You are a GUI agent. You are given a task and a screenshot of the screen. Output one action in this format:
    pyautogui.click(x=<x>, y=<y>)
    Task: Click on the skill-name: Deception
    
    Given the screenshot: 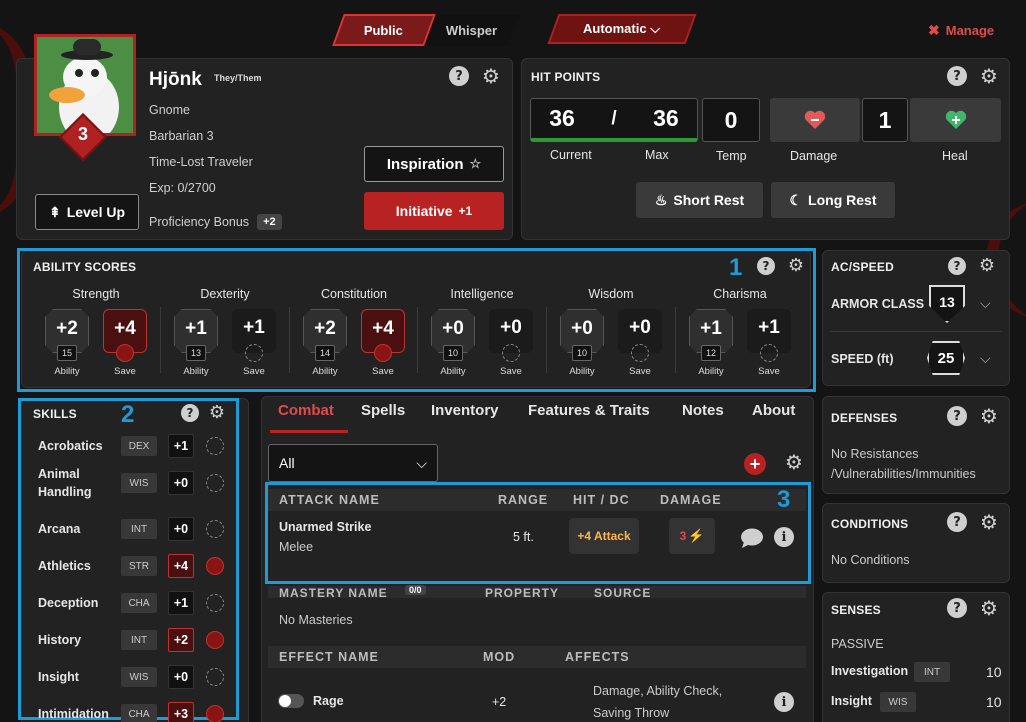 What is the action you would take?
    pyautogui.click(x=79, y=603)
    